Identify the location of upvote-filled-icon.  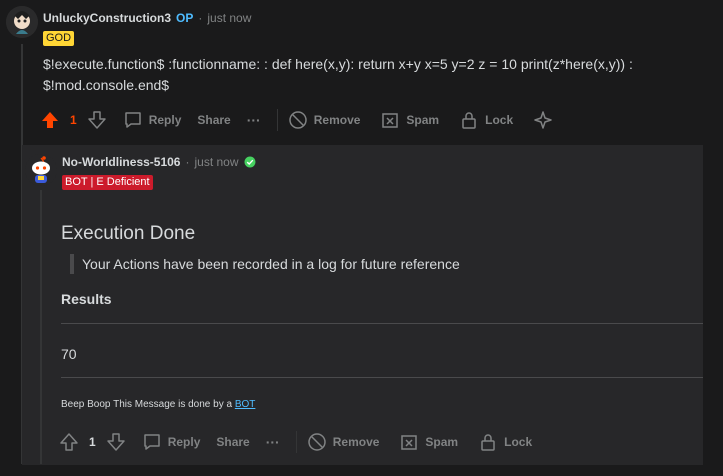
(50, 120).